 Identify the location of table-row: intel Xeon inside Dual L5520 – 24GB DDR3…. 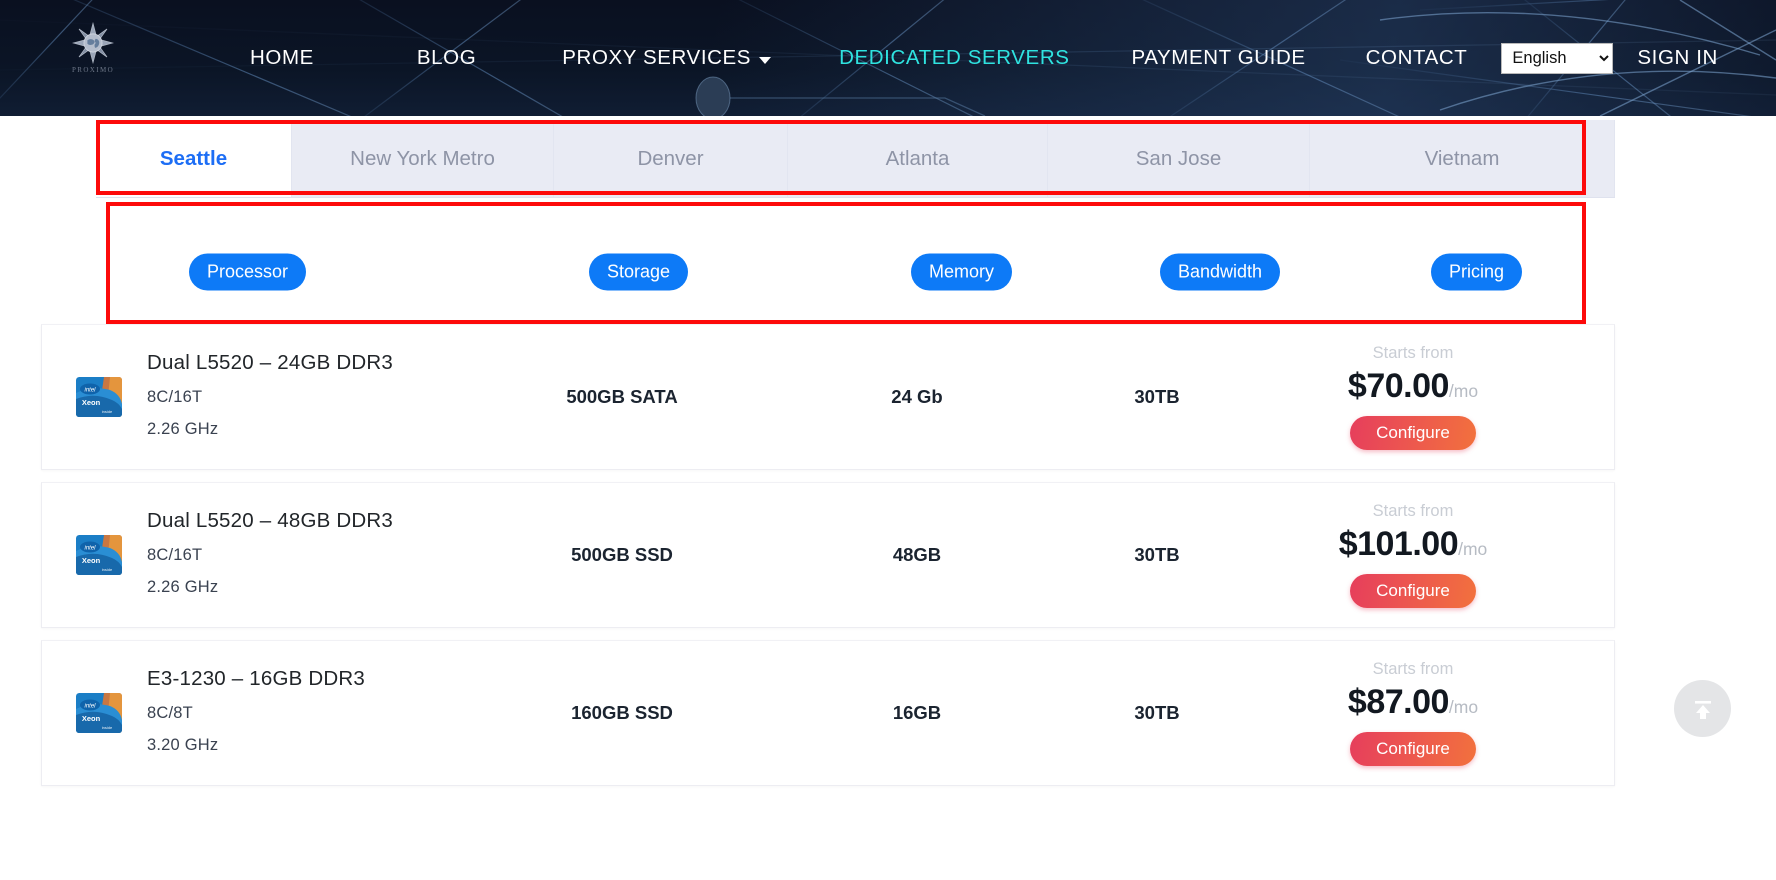
(828, 397).